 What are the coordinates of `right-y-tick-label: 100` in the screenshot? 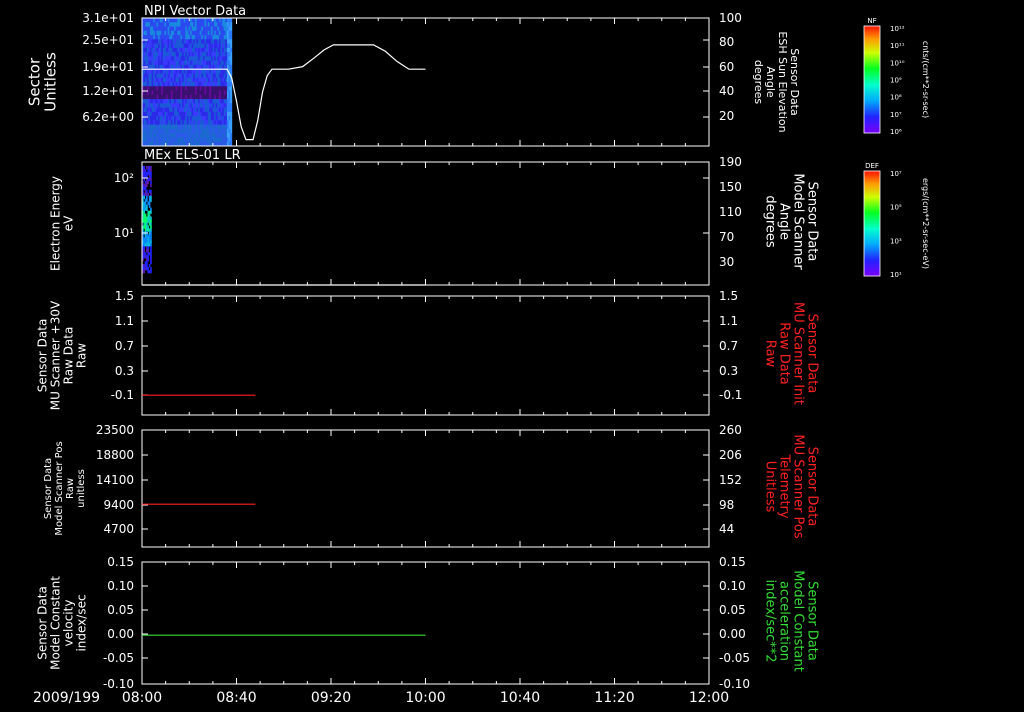 It's located at (730, 18).